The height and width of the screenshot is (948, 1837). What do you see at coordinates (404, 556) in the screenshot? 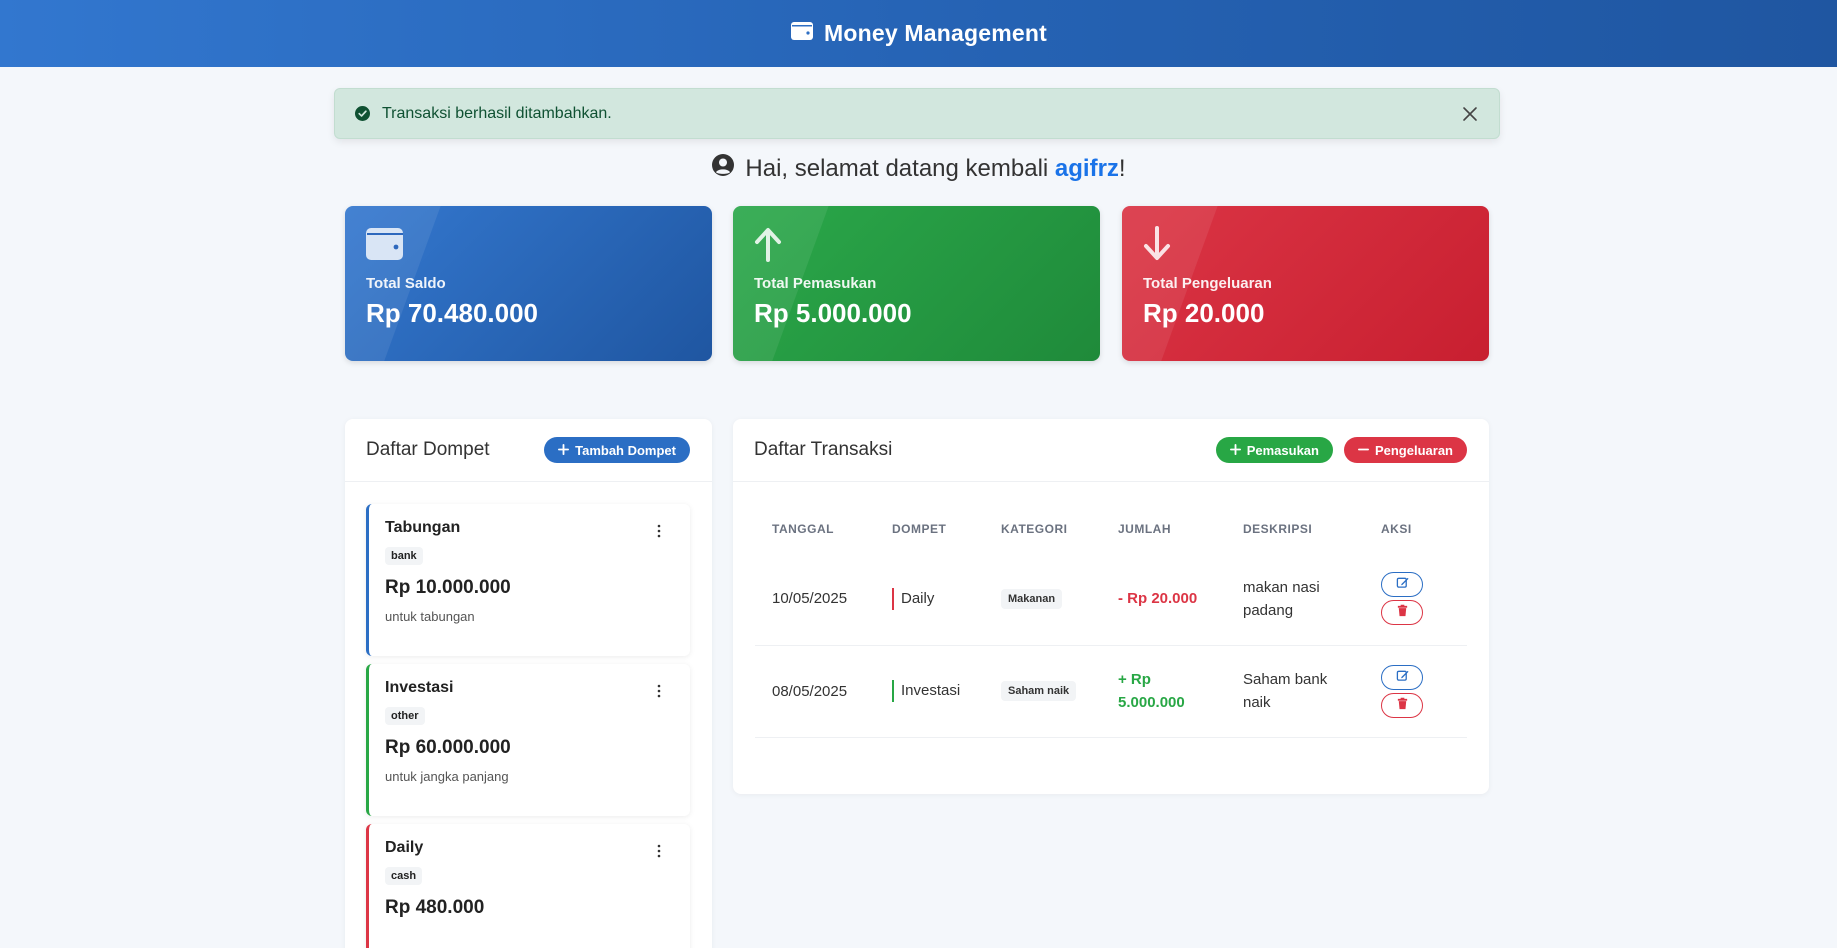
I see `wallet-type-badge: bank` at bounding box center [404, 556].